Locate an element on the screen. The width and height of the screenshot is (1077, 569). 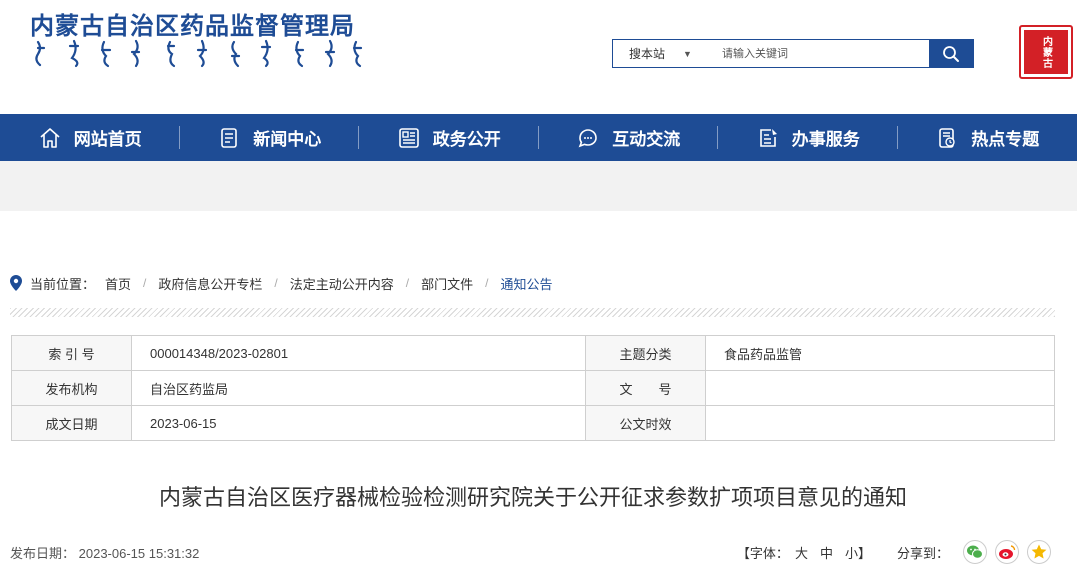
topic-icon is located at coordinates (947, 137).